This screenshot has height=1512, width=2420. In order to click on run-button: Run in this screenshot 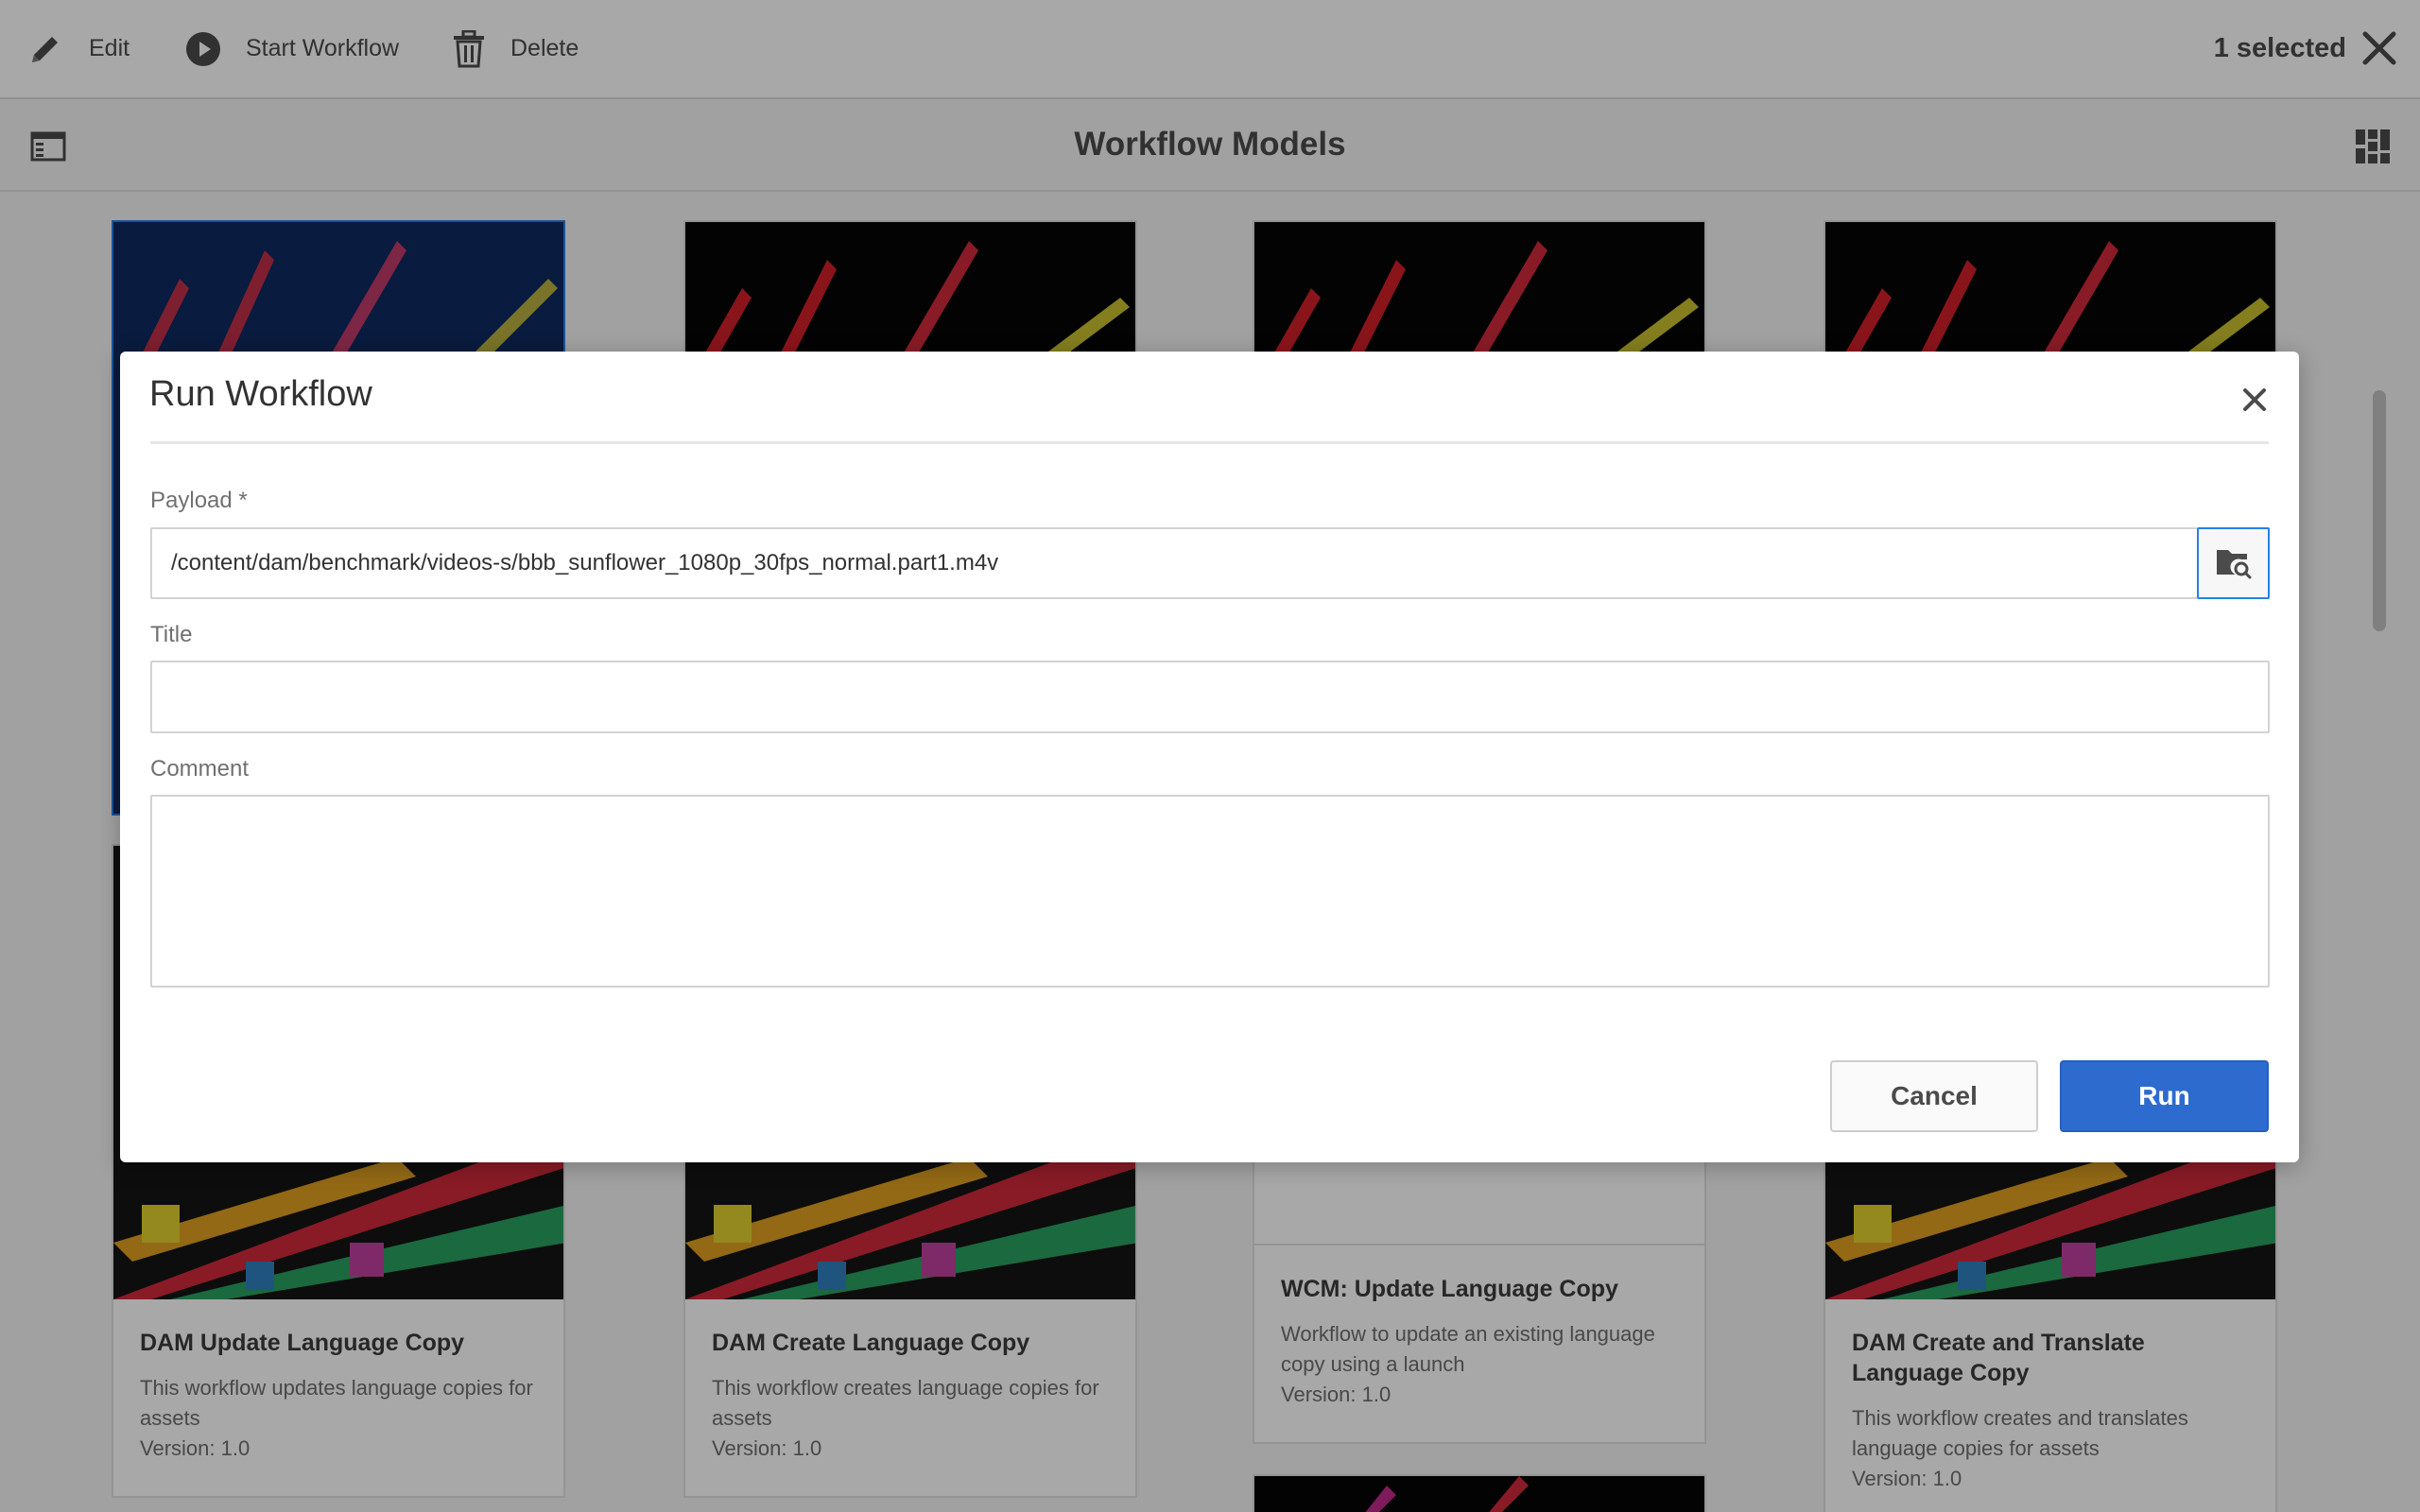, I will do `click(2164, 1096)`.